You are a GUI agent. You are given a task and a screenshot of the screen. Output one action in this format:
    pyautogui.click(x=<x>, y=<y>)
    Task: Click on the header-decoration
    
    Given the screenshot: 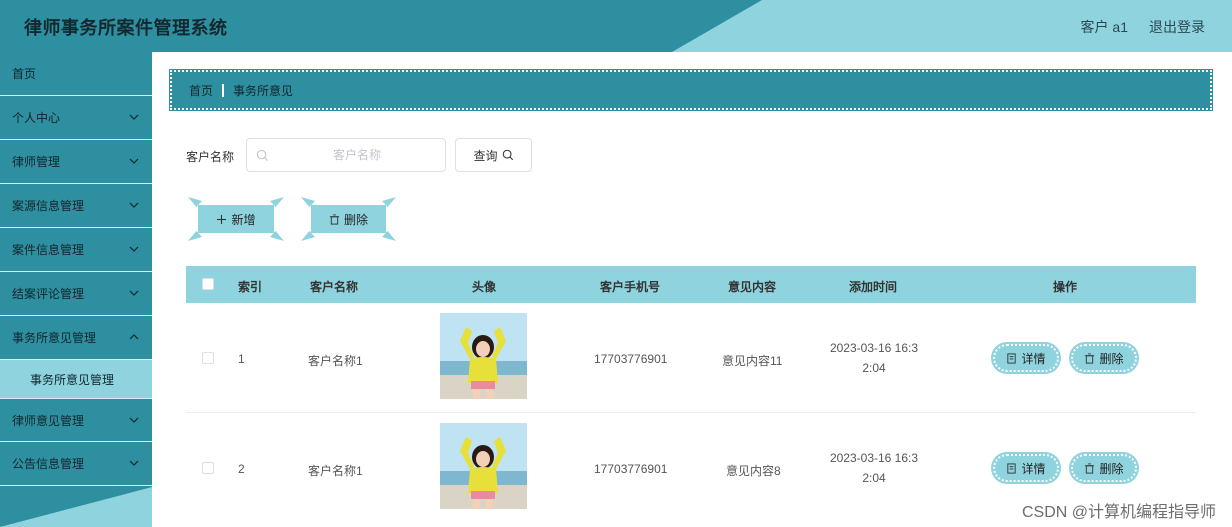 What is the action you would take?
    pyautogui.click(x=952, y=26)
    